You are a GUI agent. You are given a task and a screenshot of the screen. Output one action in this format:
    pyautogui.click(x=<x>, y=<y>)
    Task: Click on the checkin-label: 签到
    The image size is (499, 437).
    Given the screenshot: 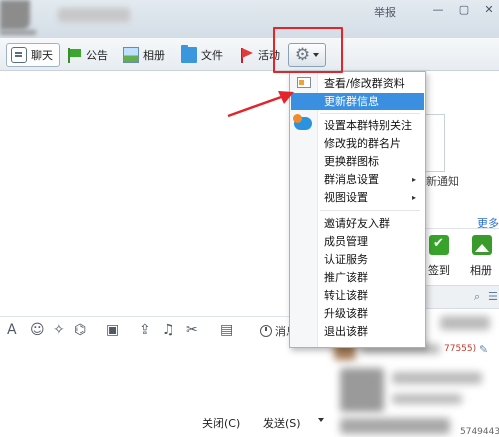 What is the action you would take?
    pyautogui.click(x=439, y=270)
    